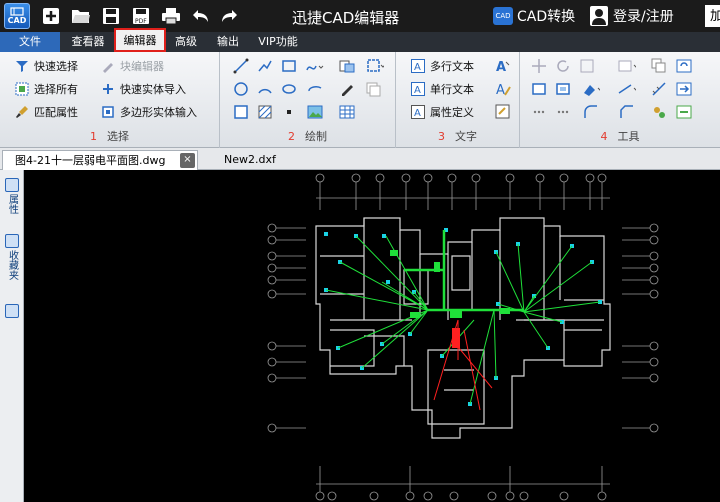  Describe the element at coordinates (81, 16) in the screenshot. I see `open-folder-icon` at that location.